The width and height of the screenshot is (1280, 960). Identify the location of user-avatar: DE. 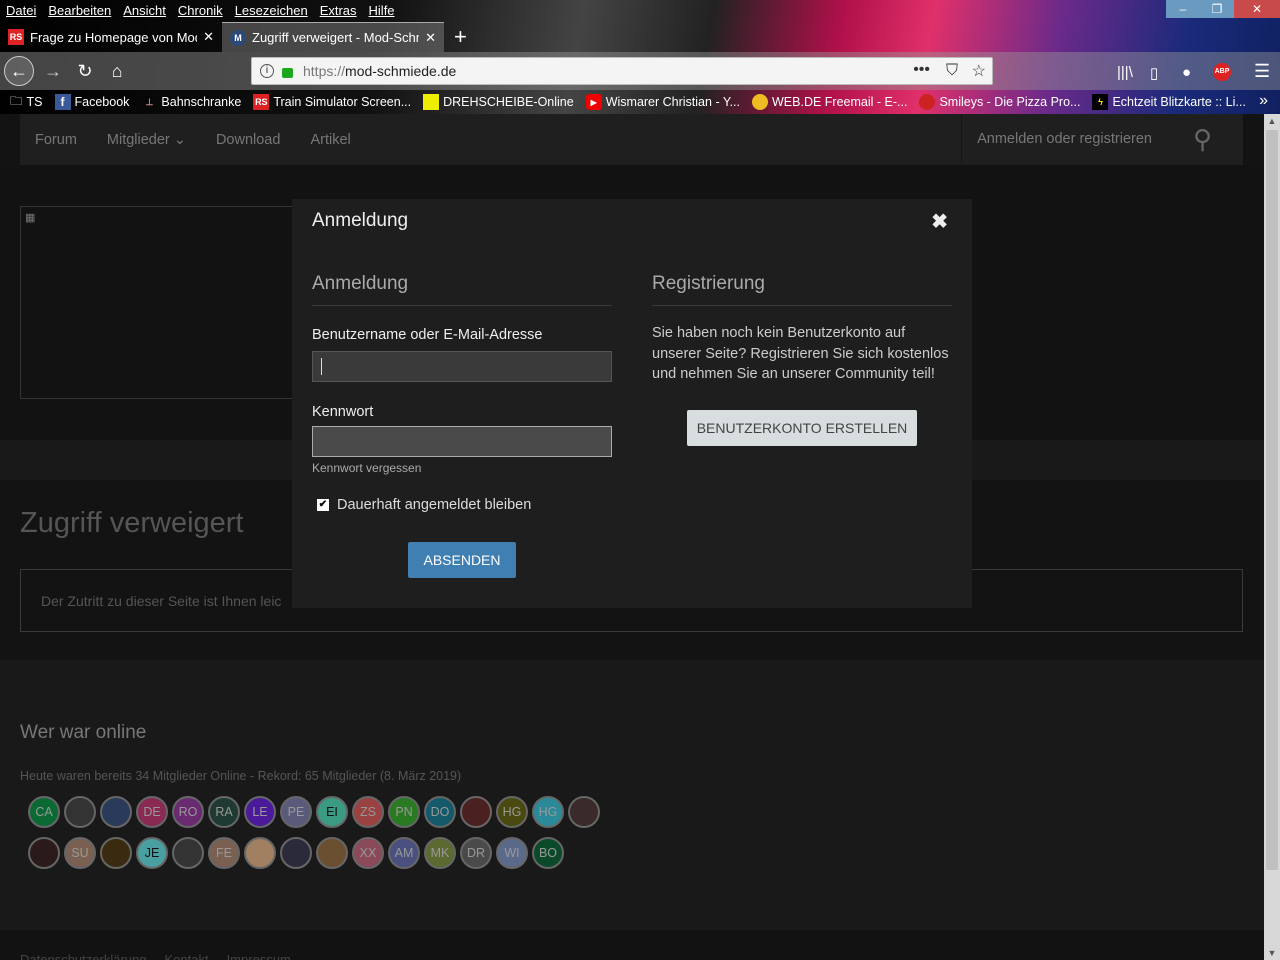
(152, 812).